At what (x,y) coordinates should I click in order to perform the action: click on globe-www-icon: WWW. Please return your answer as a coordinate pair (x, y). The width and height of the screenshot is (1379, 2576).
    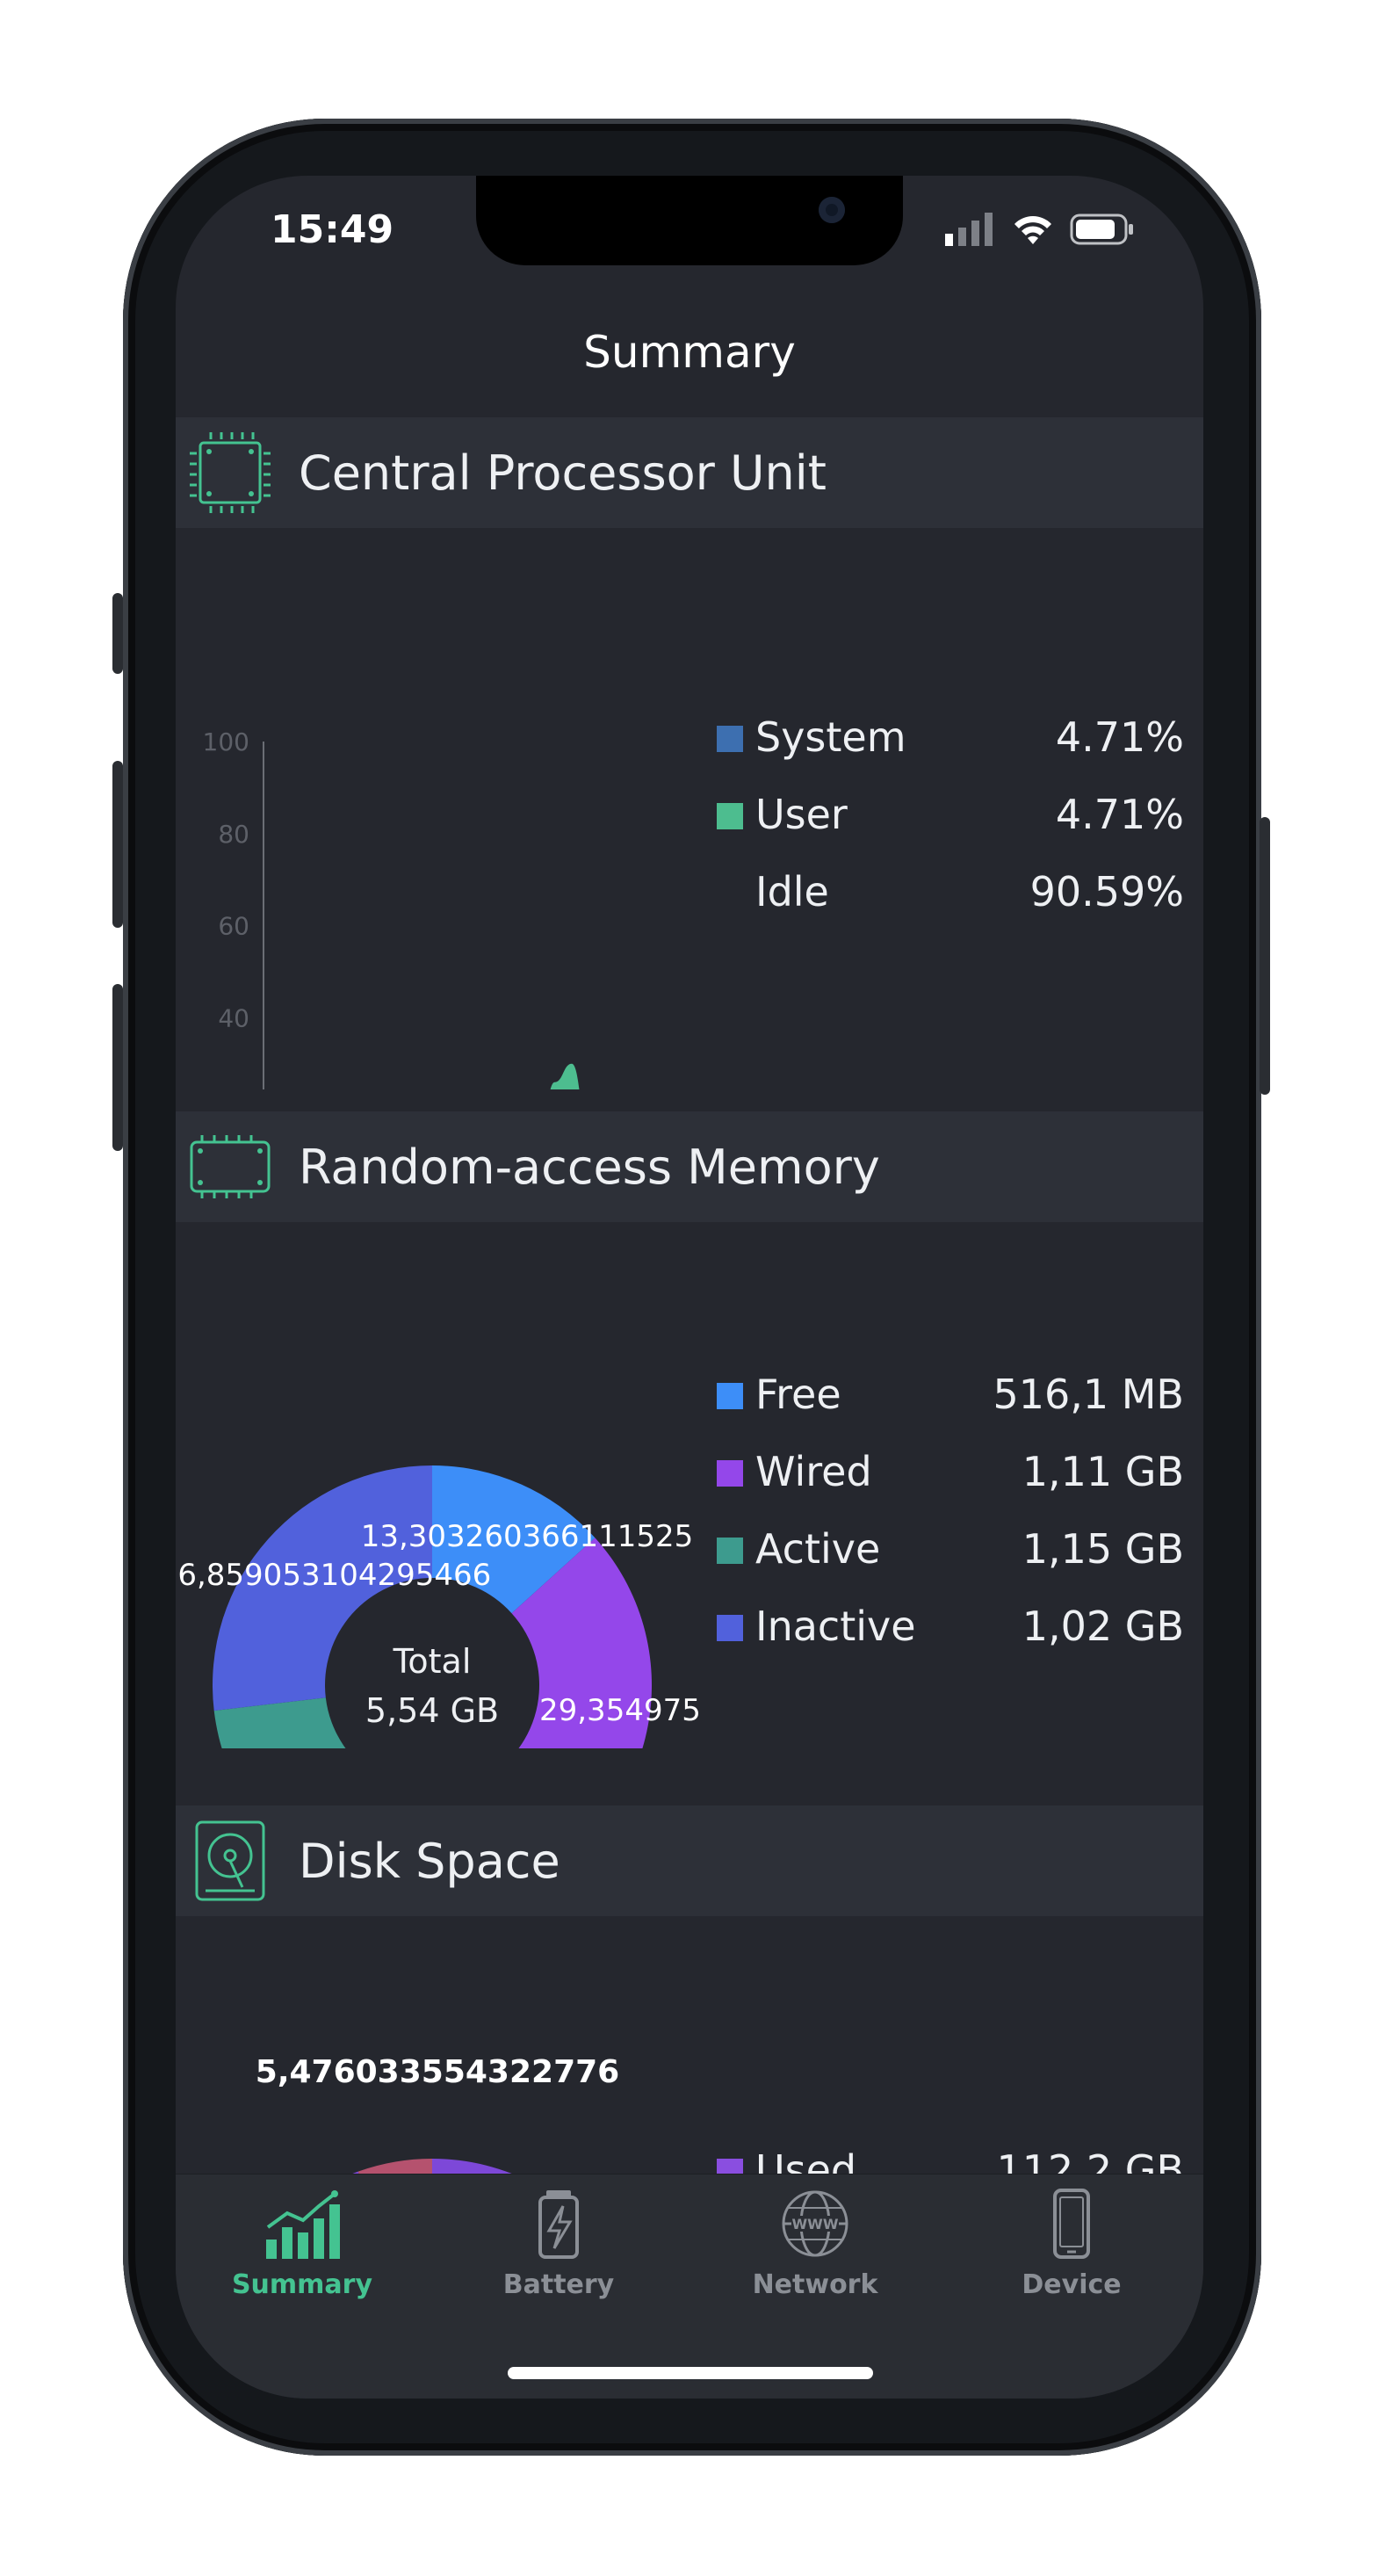
    Looking at the image, I should click on (815, 2223).